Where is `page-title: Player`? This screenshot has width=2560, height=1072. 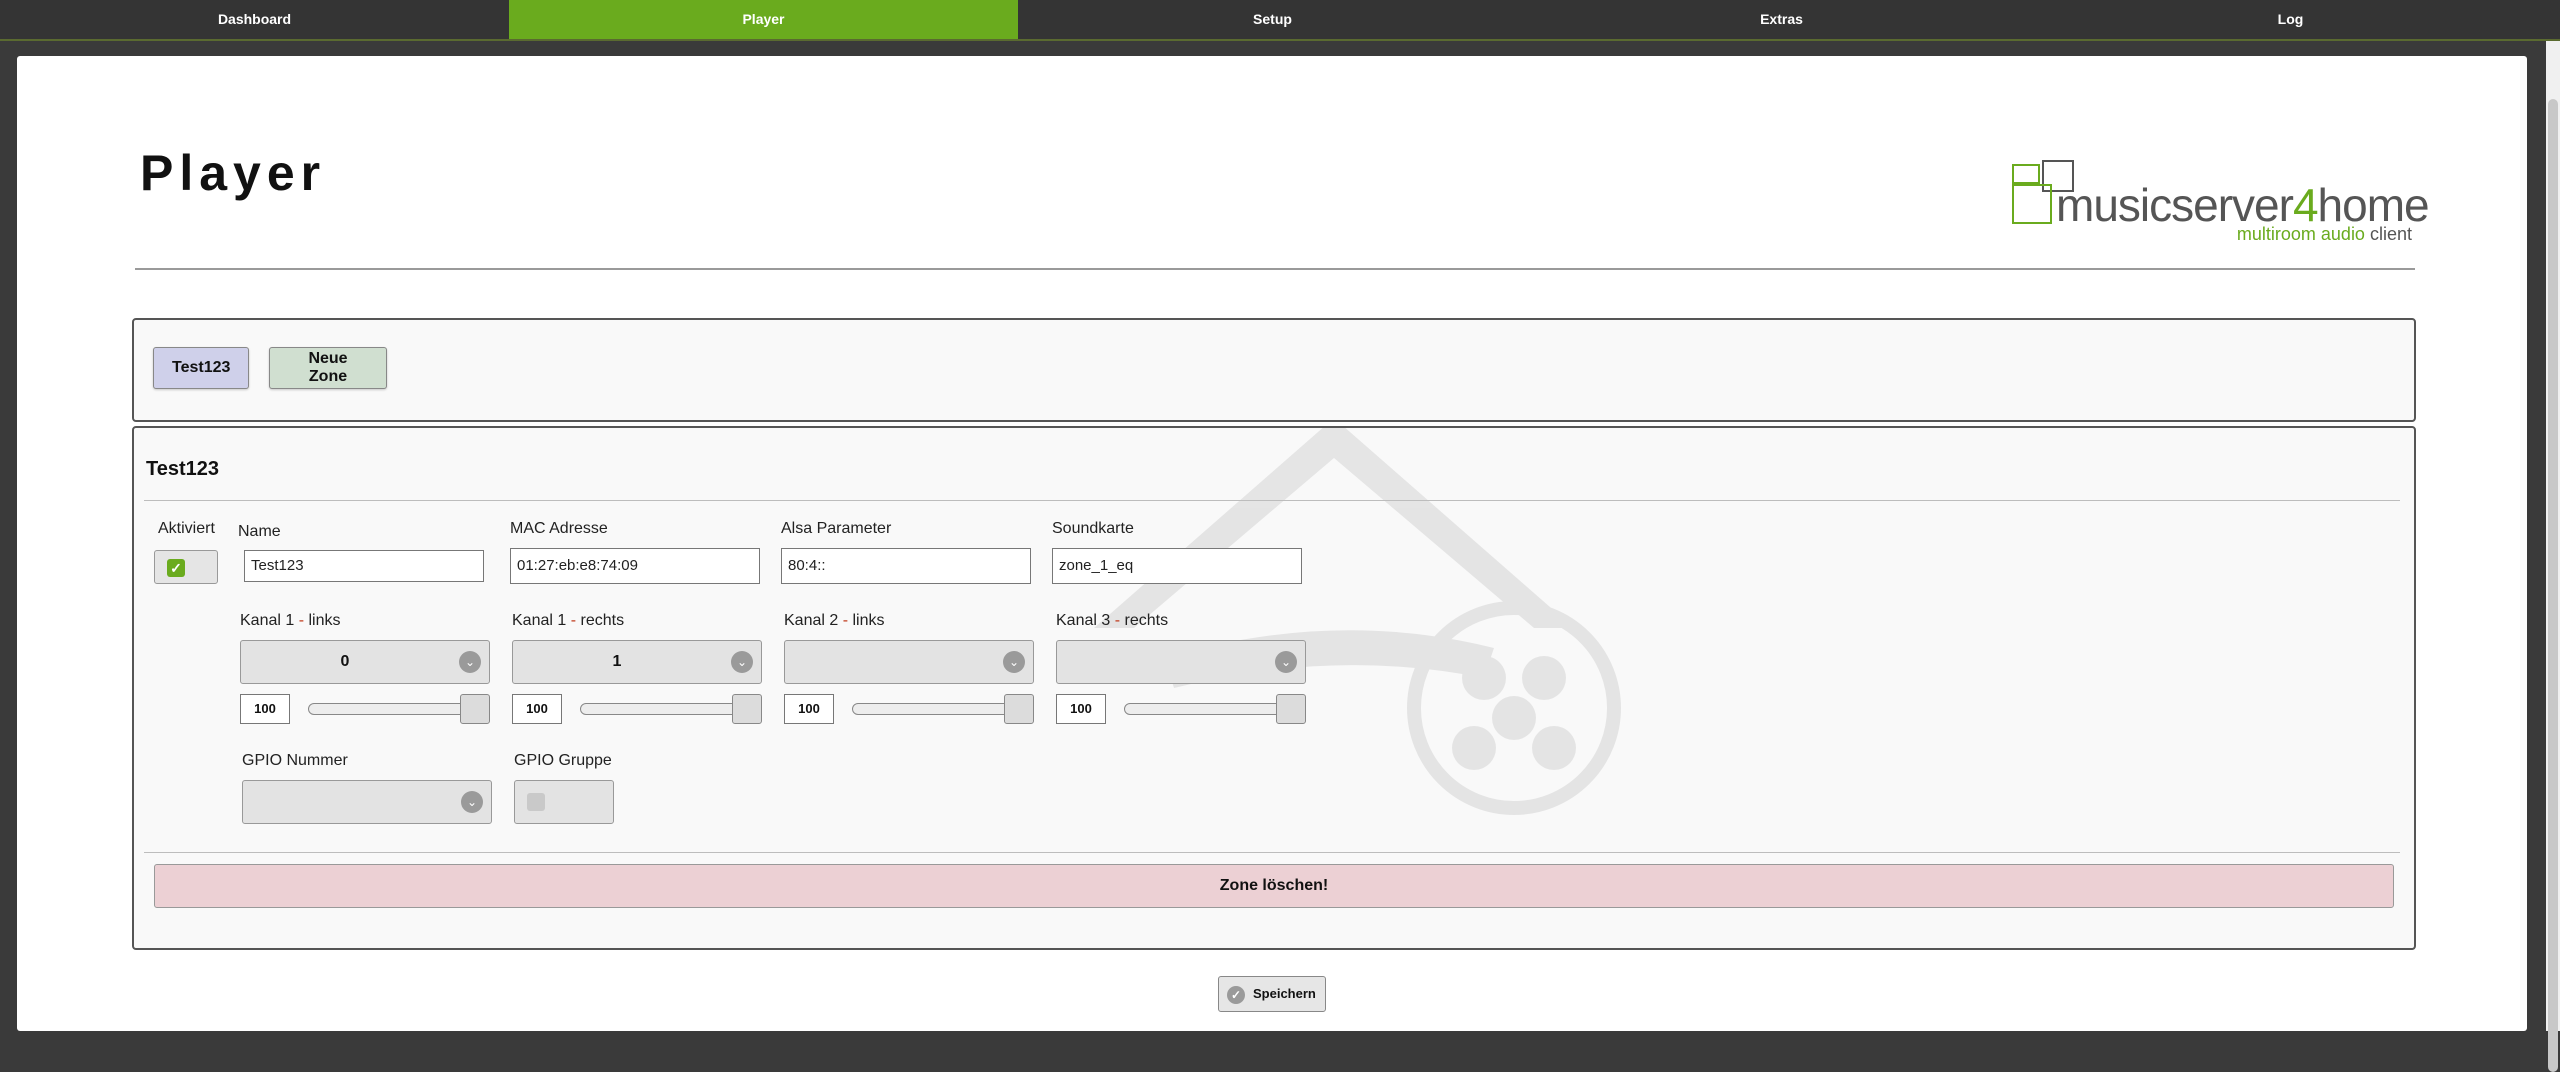 page-title: Player is located at coordinates (233, 173).